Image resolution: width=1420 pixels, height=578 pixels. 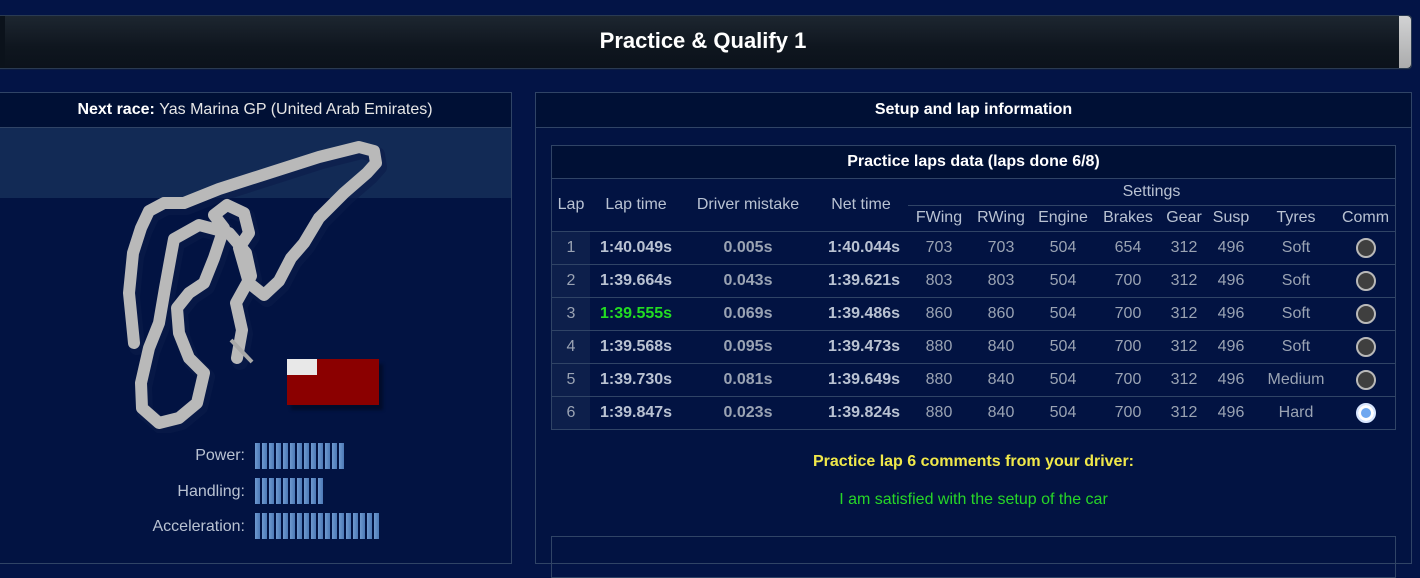 I want to click on rwing-cell: 803, so click(x=1001, y=280).